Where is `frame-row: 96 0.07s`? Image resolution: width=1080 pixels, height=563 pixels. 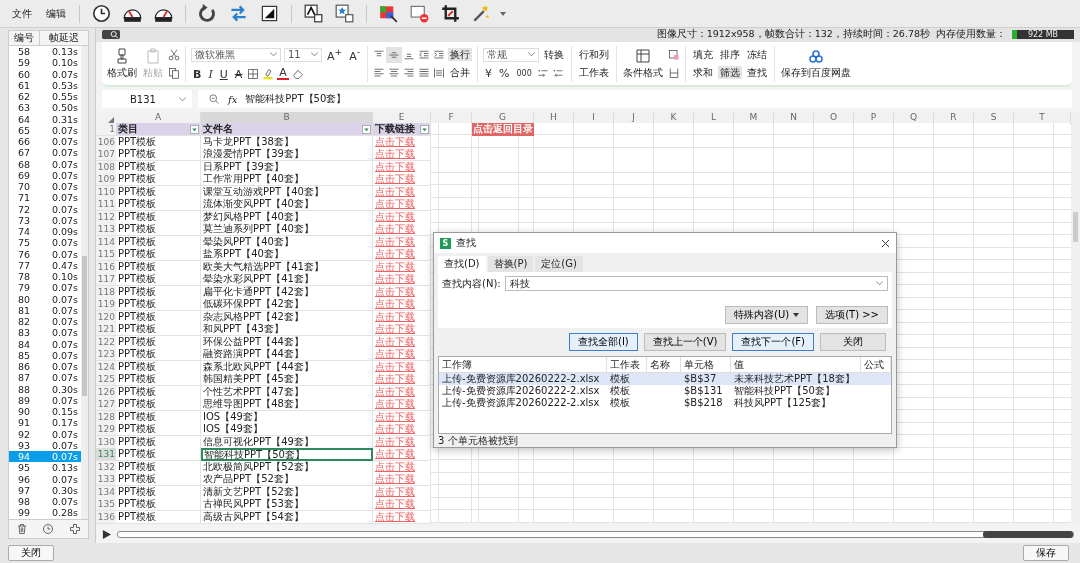
frame-row: 96 0.07s is located at coordinates (45, 479).